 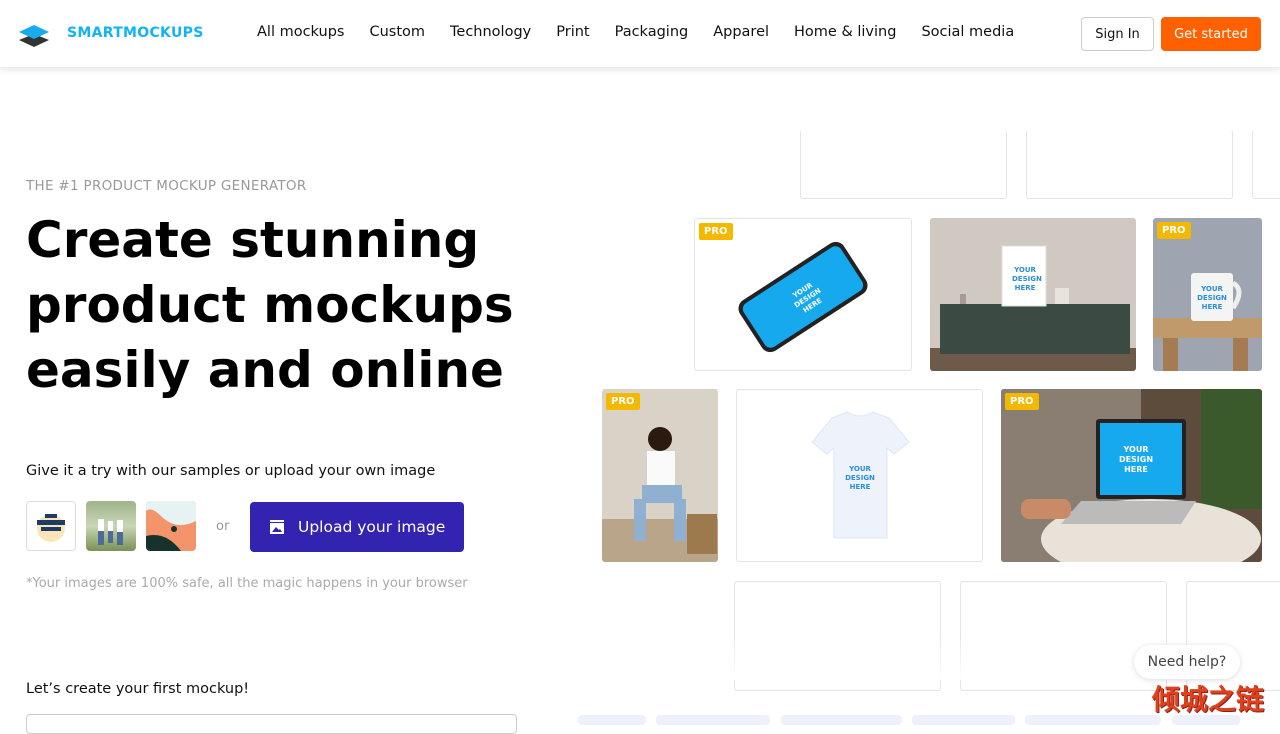 I want to click on mockup-tile-mug: PRO YOUR DESIGN HERE, so click(x=1207, y=294).